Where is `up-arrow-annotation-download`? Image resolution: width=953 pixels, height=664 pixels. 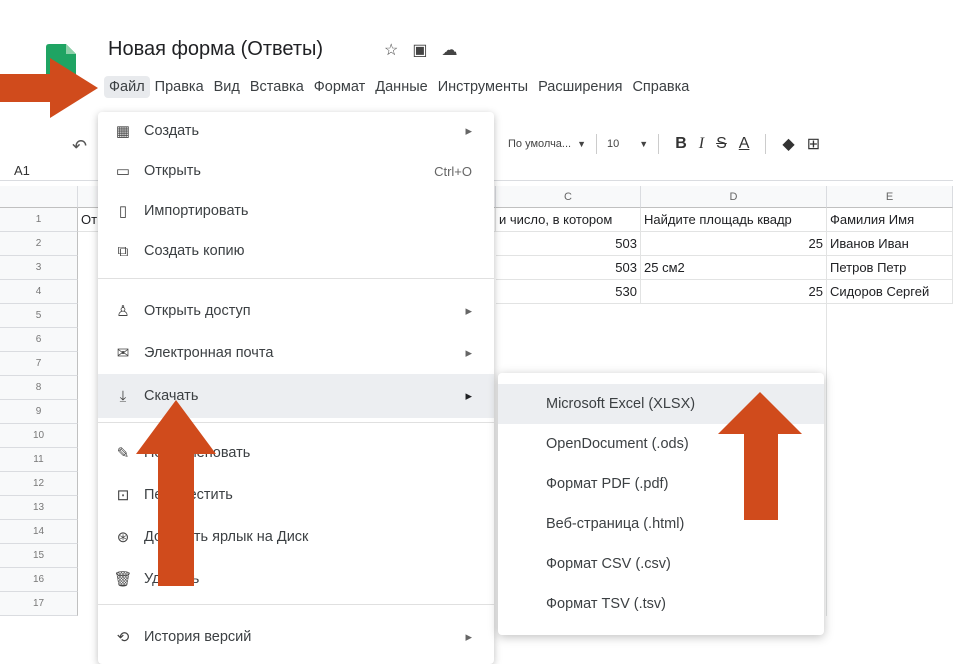 up-arrow-annotation-download is located at coordinates (176, 493).